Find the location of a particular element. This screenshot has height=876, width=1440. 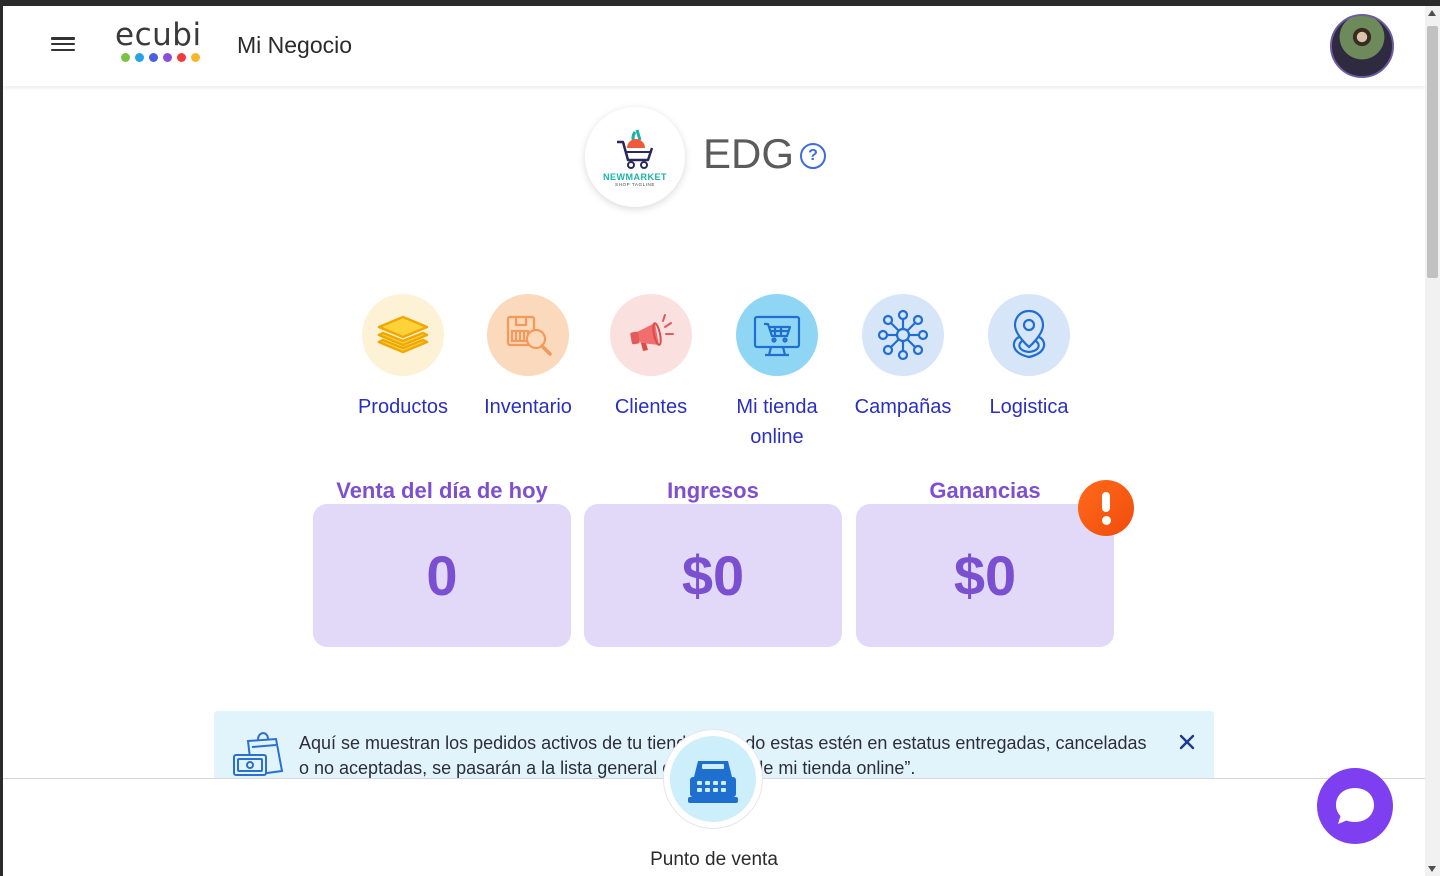

inventory-search-icon is located at coordinates (529, 335).